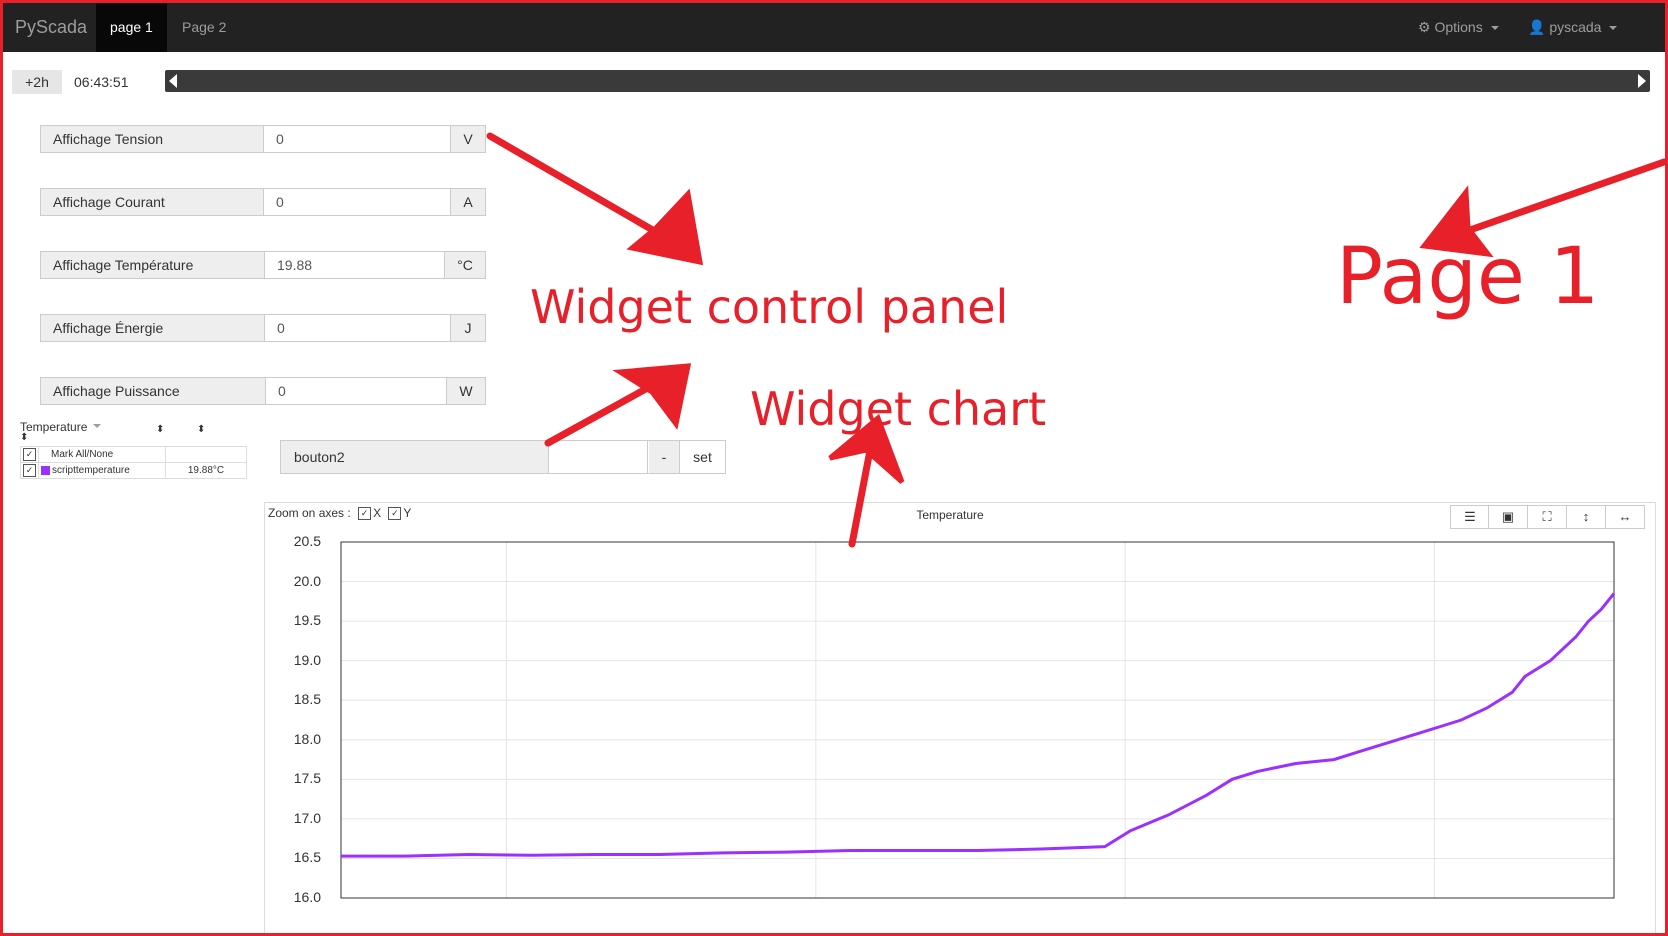 The width and height of the screenshot is (1668, 936). Describe the element at coordinates (898, 409) in the screenshot. I see `annotation-chart: Widget chart` at that location.